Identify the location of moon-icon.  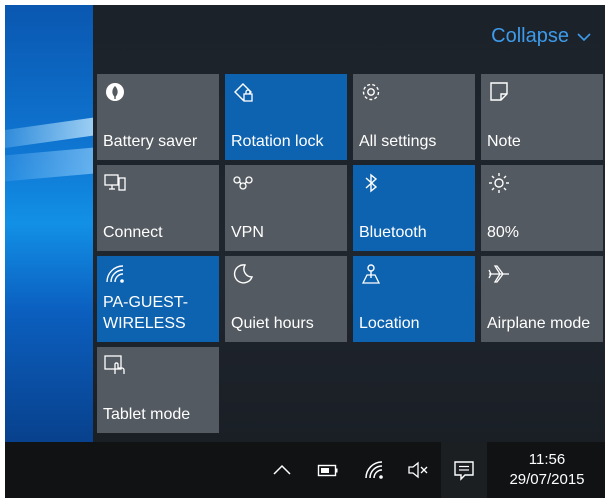
(243, 274).